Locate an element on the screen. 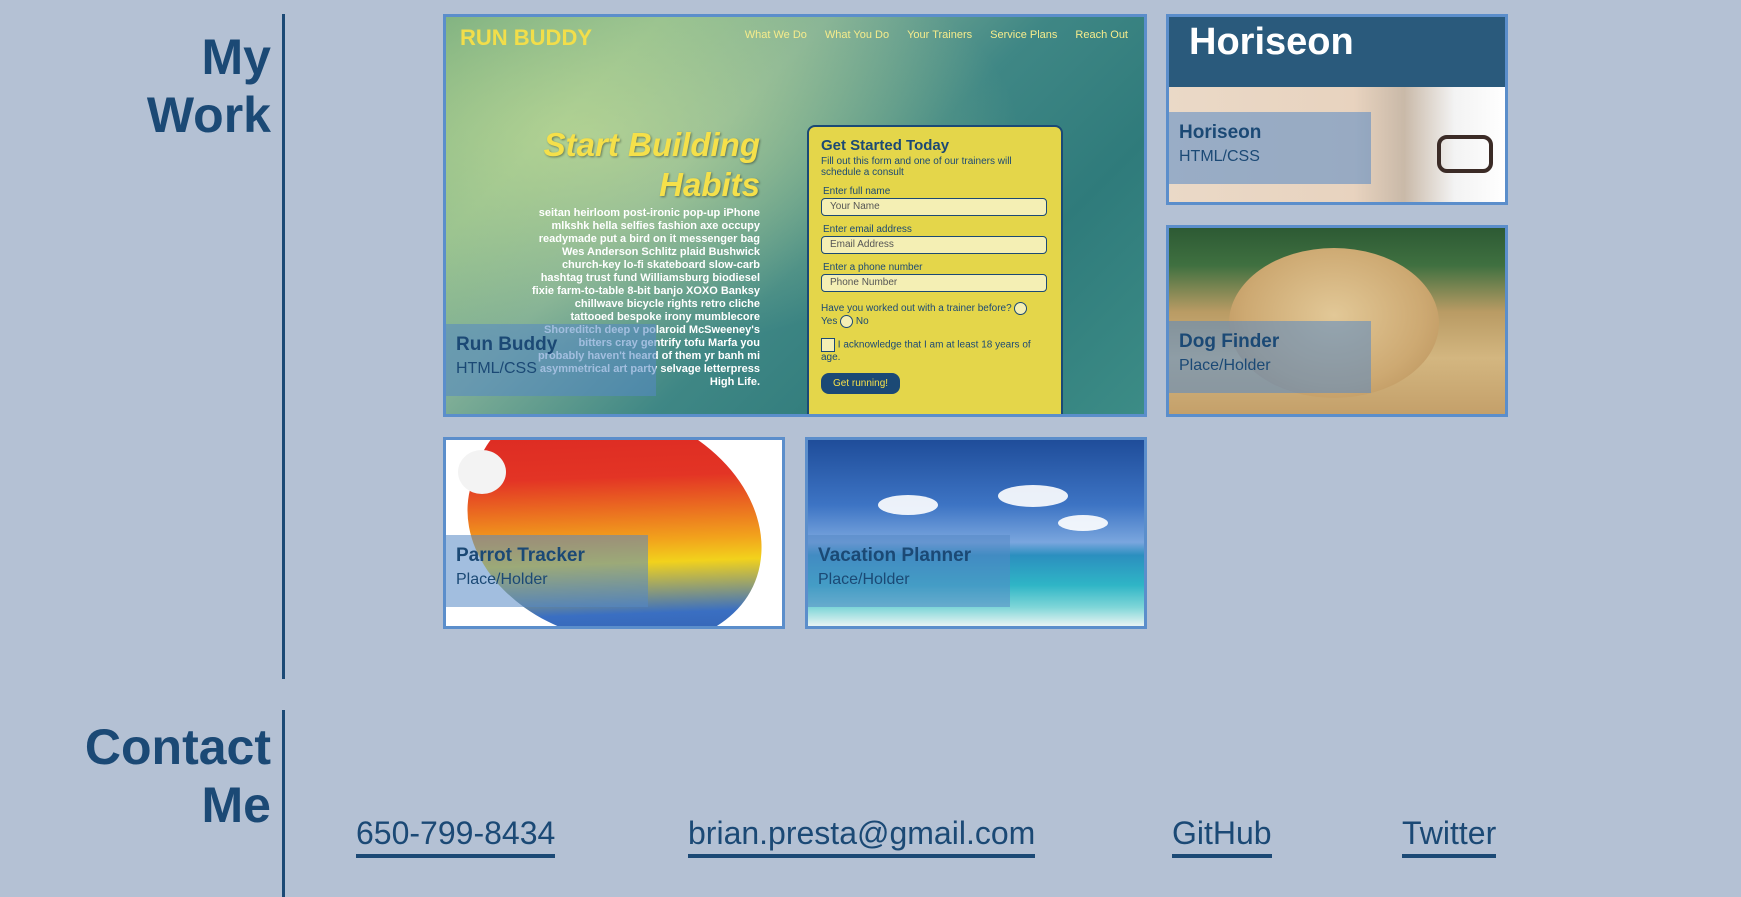 The height and width of the screenshot is (897, 1741). nav-item: What You Do is located at coordinates (857, 35).